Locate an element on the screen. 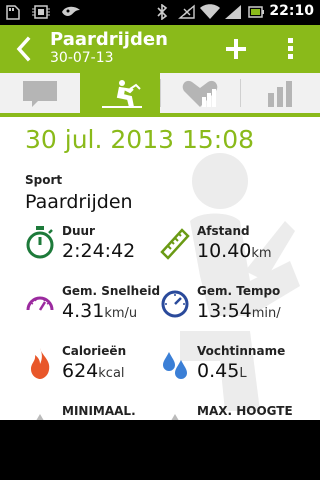 The height and width of the screenshot is (480, 320). stat-hydration: Vochtinname 0.45L is located at coordinates (235, 366).